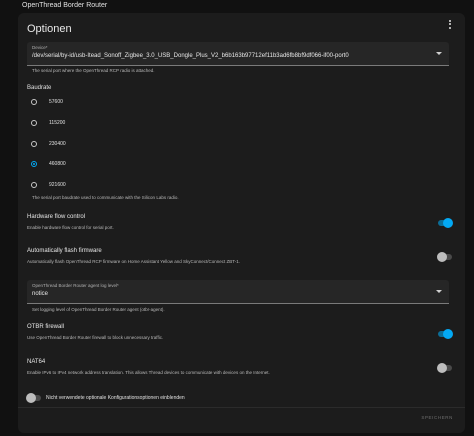 Image resolution: width=474 pixels, height=436 pixels. What do you see at coordinates (40, 47) in the screenshot?
I see `device-select-label: Device*` at bounding box center [40, 47].